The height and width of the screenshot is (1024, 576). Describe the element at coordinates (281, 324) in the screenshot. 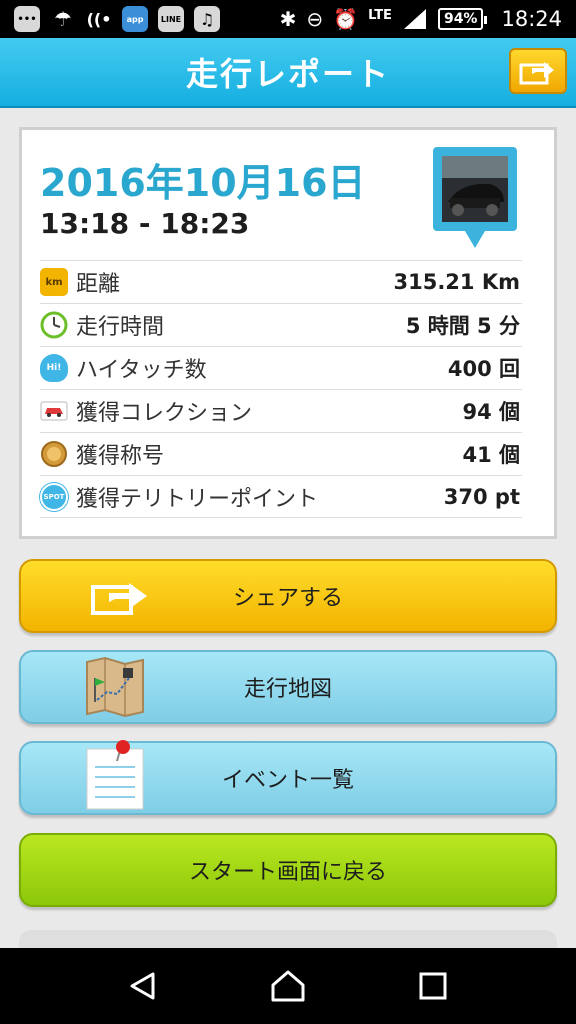

I see `stat-row-drive-time: 走行時間 5 時間 5 分` at that location.